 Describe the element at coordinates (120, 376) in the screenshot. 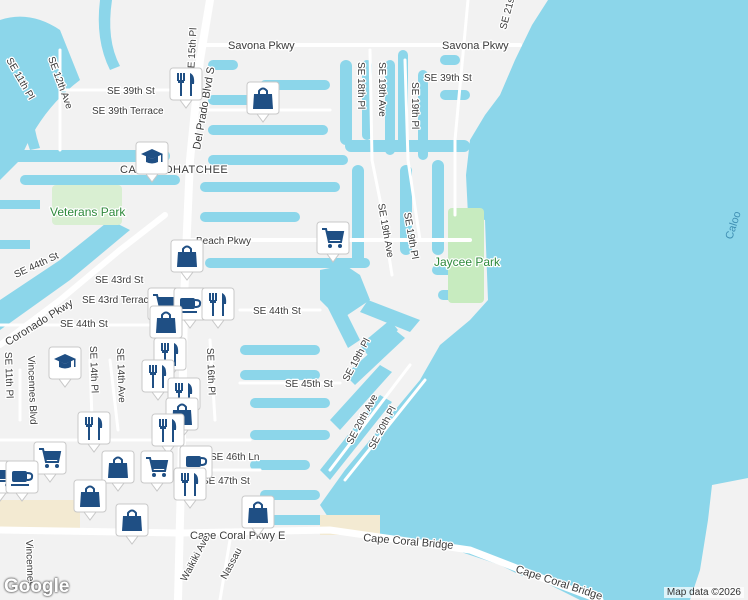

I see `street-label: SE 14th Ave` at that location.